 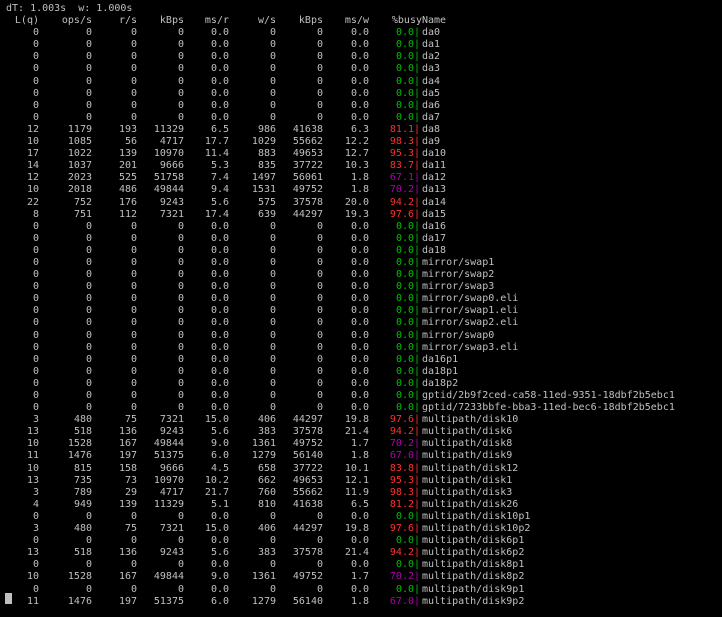 What do you see at coordinates (266, 468) in the screenshot?
I see `row-writes: 658` at bounding box center [266, 468].